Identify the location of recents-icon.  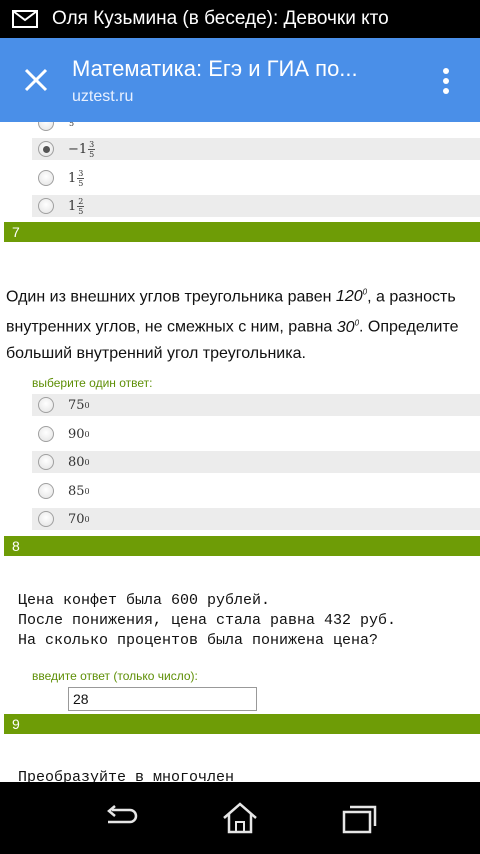
(360, 818).